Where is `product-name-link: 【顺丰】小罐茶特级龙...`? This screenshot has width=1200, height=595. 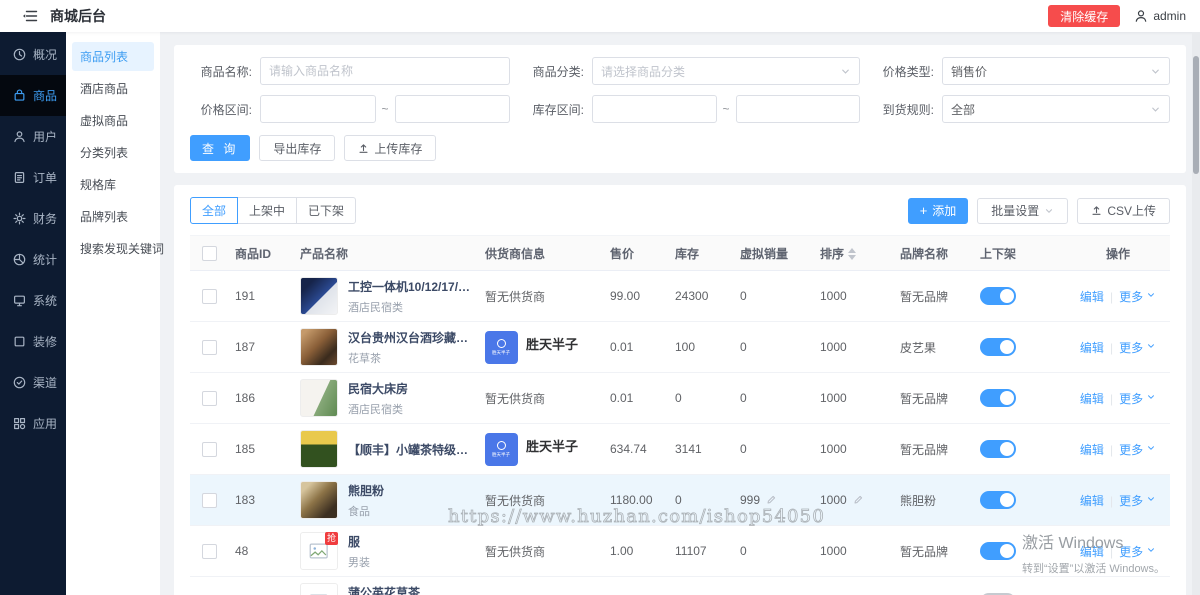
product-name-link: 【顺丰】小罐茶特级龙... is located at coordinates (410, 449).